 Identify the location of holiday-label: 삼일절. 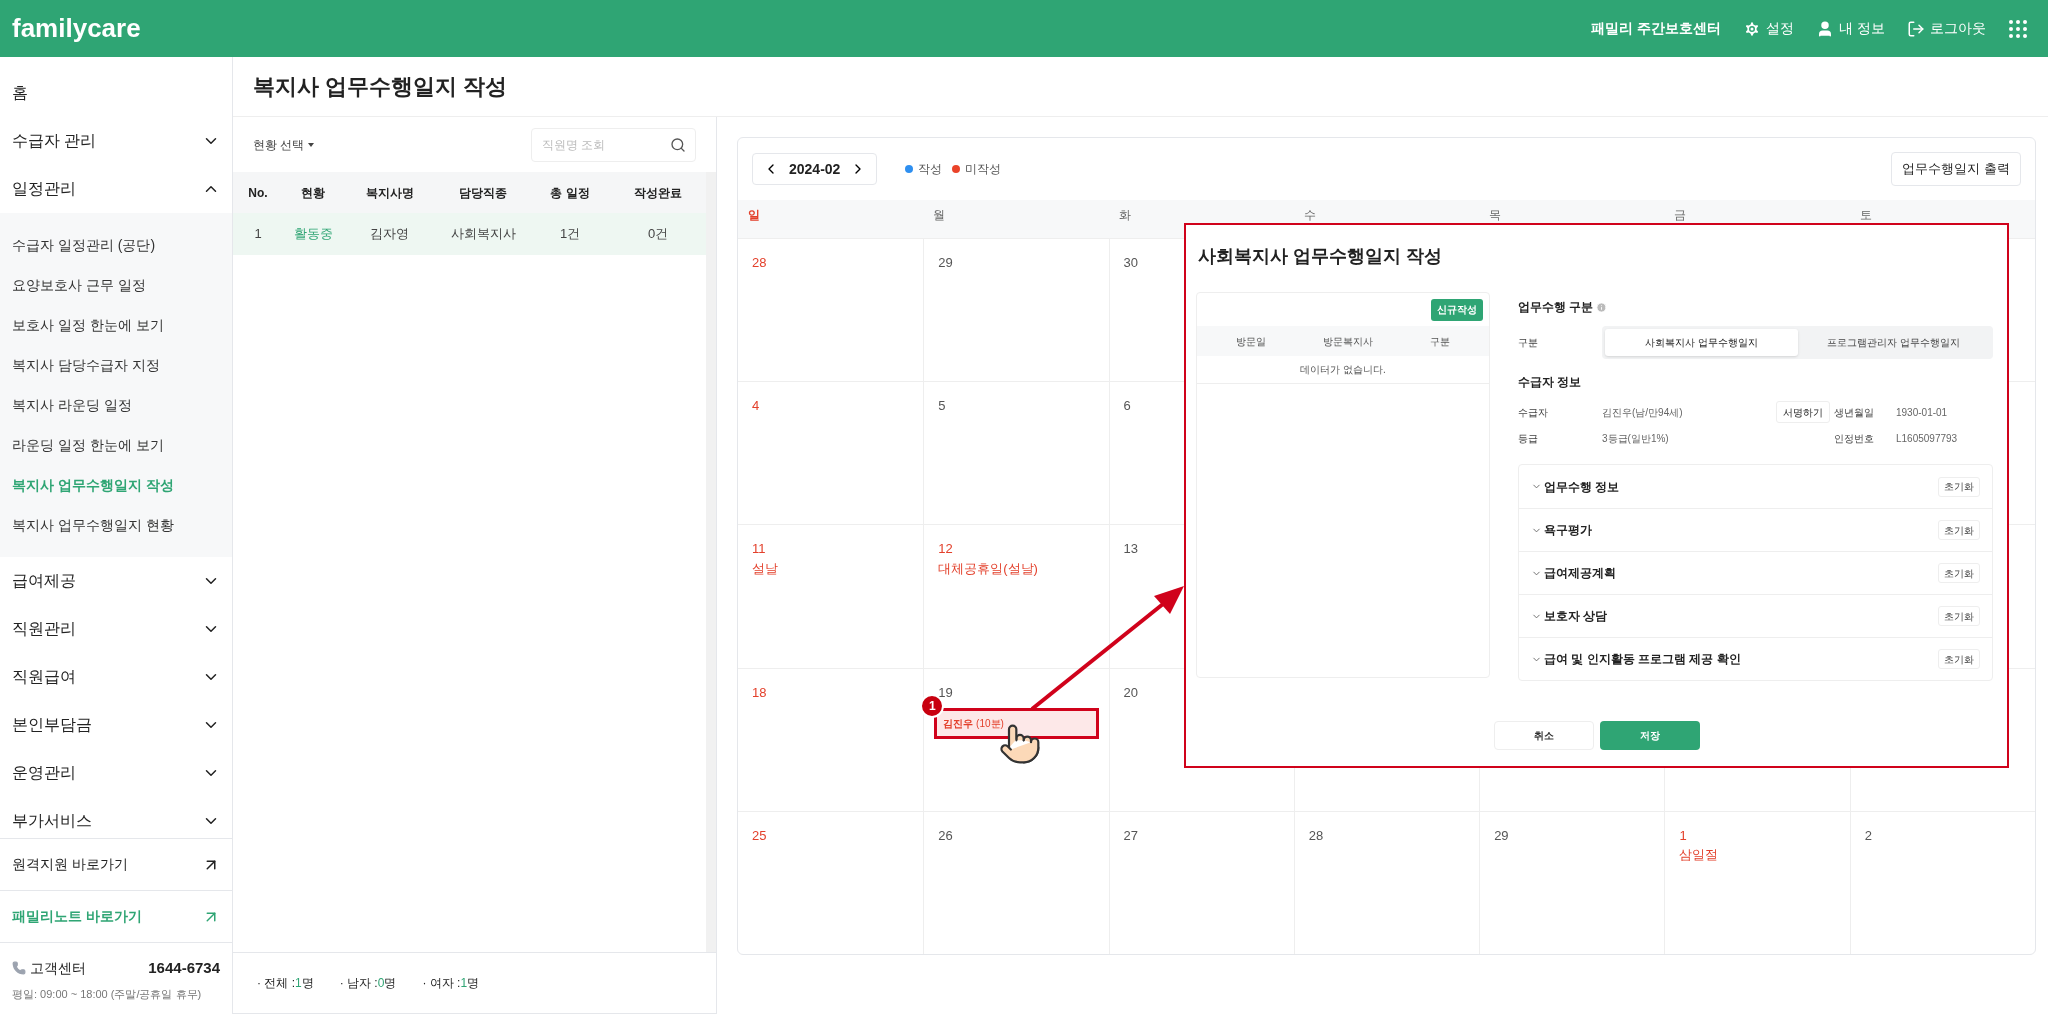
(1699, 855).